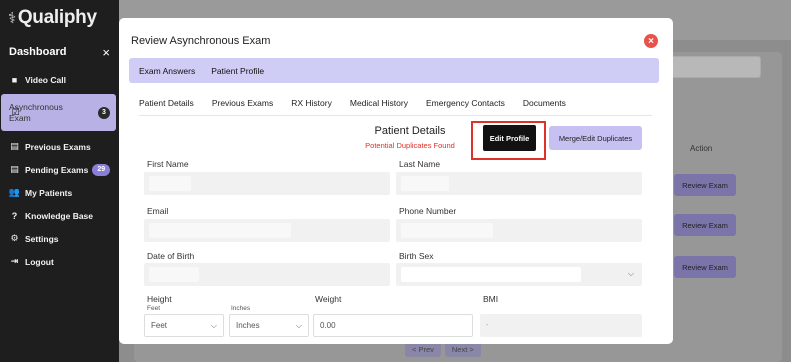  What do you see at coordinates (159, 325) in the screenshot?
I see `feet-value: Feet` at bounding box center [159, 325].